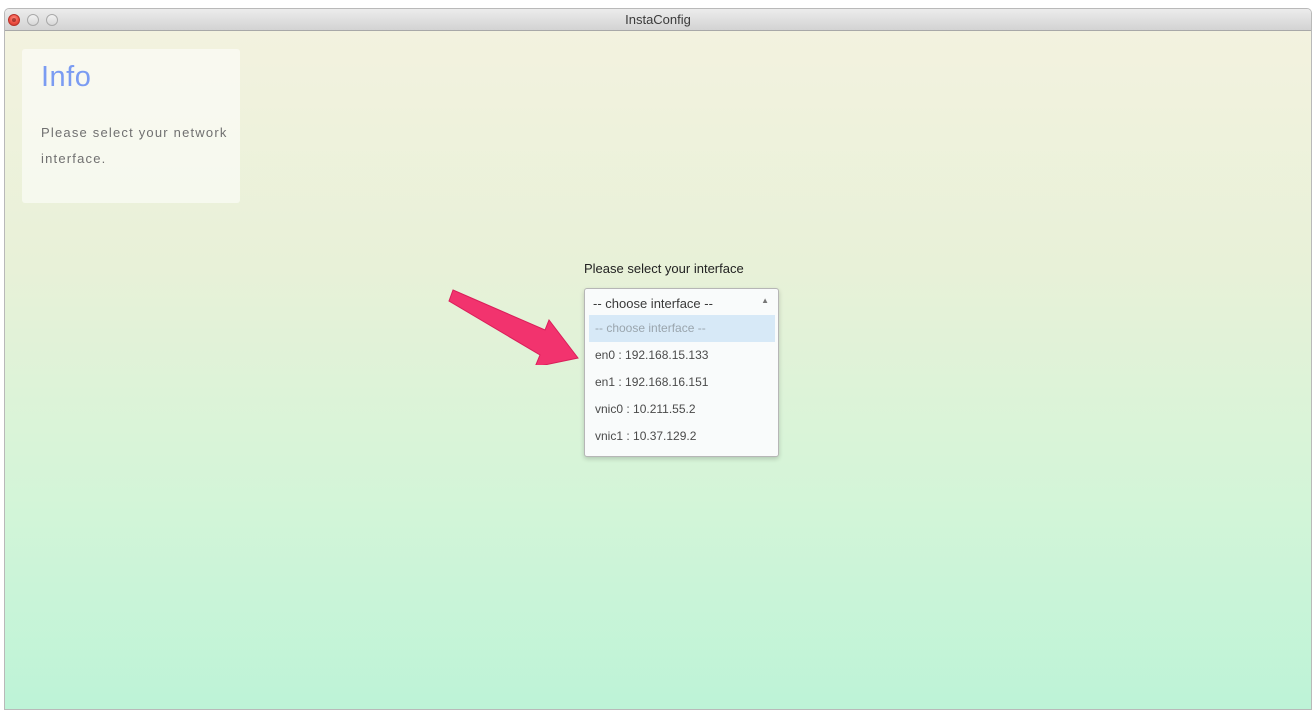 This screenshot has height=714, width=1316. I want to click on title-bar: InstaConfig, so click(658, 20).